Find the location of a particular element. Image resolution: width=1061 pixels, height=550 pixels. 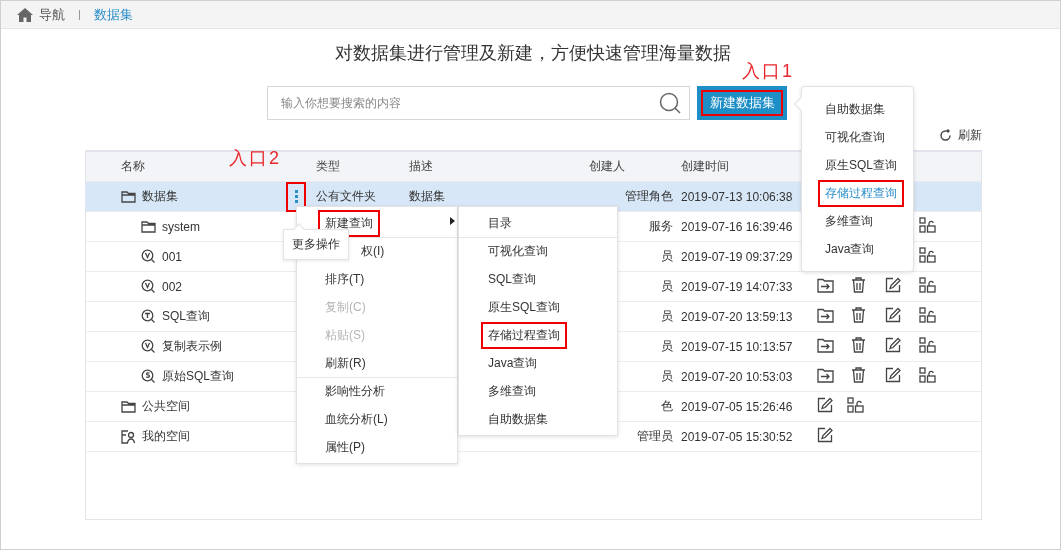

column-header: 描述 is located at coordinates (421, 166).